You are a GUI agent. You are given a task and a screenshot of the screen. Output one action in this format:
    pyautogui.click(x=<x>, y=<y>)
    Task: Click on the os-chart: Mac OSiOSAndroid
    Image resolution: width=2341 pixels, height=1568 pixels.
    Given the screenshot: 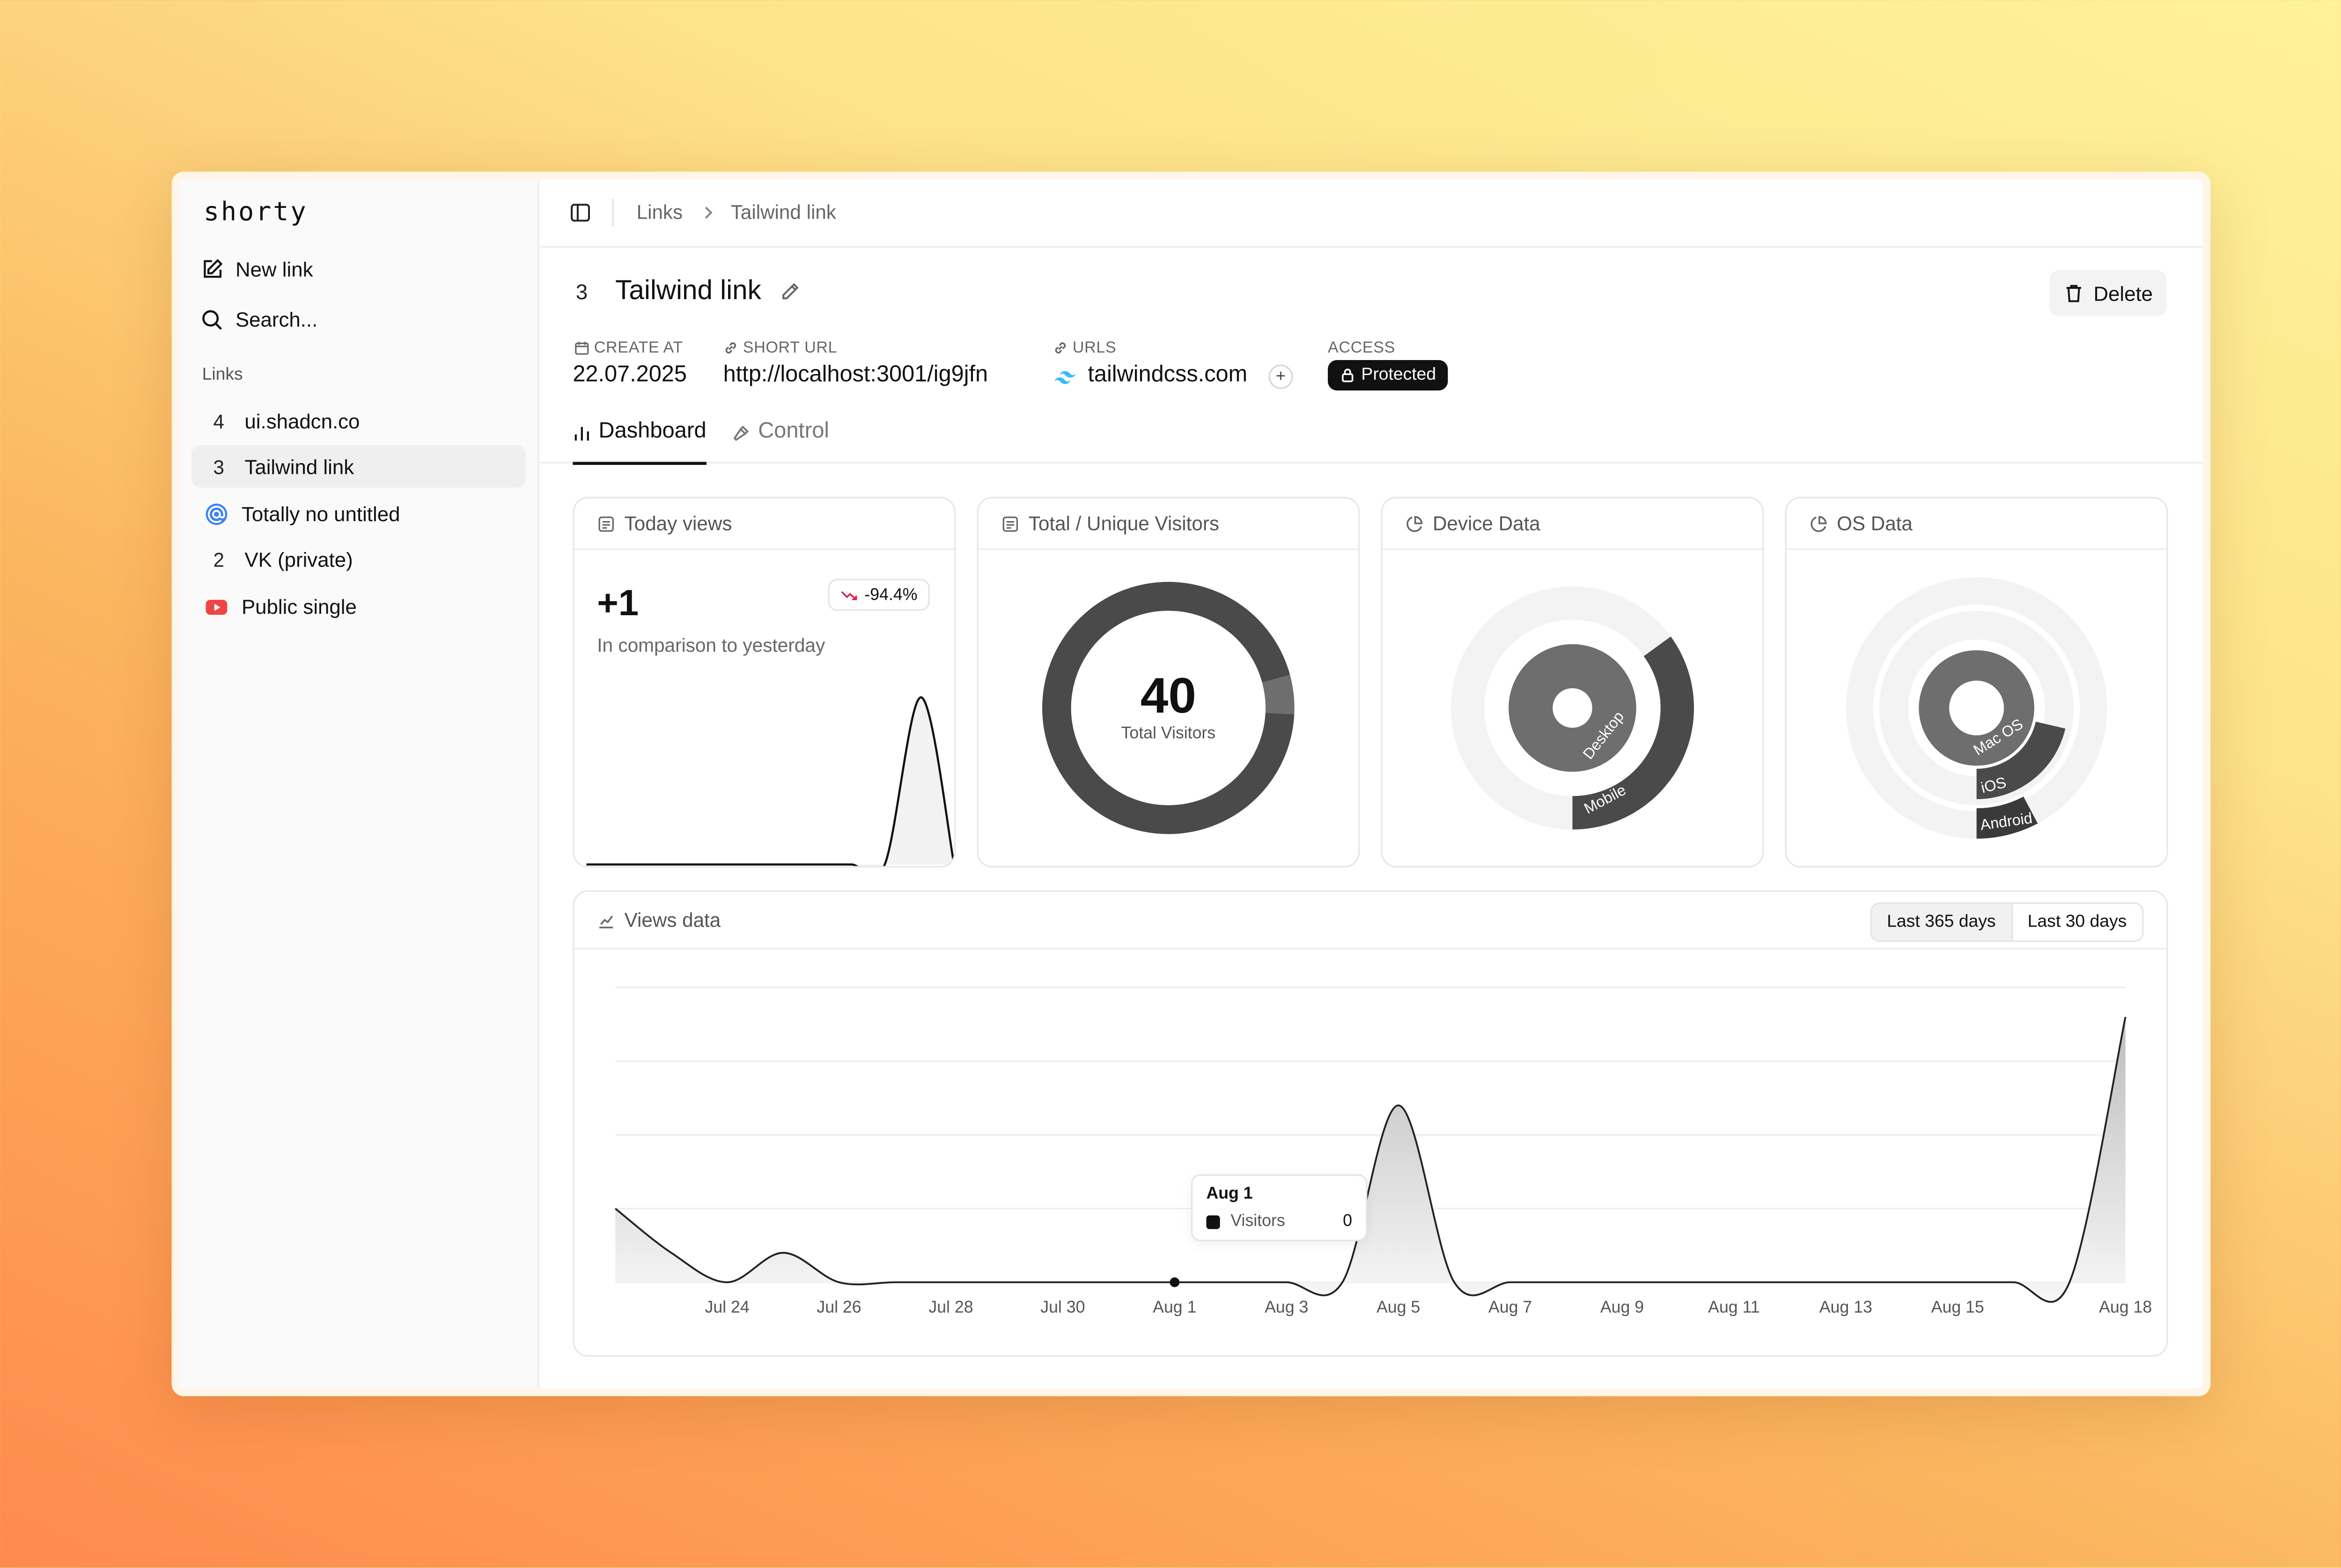 What is the action you would take?
    pyautogui.click(x=1976, y=708)
    